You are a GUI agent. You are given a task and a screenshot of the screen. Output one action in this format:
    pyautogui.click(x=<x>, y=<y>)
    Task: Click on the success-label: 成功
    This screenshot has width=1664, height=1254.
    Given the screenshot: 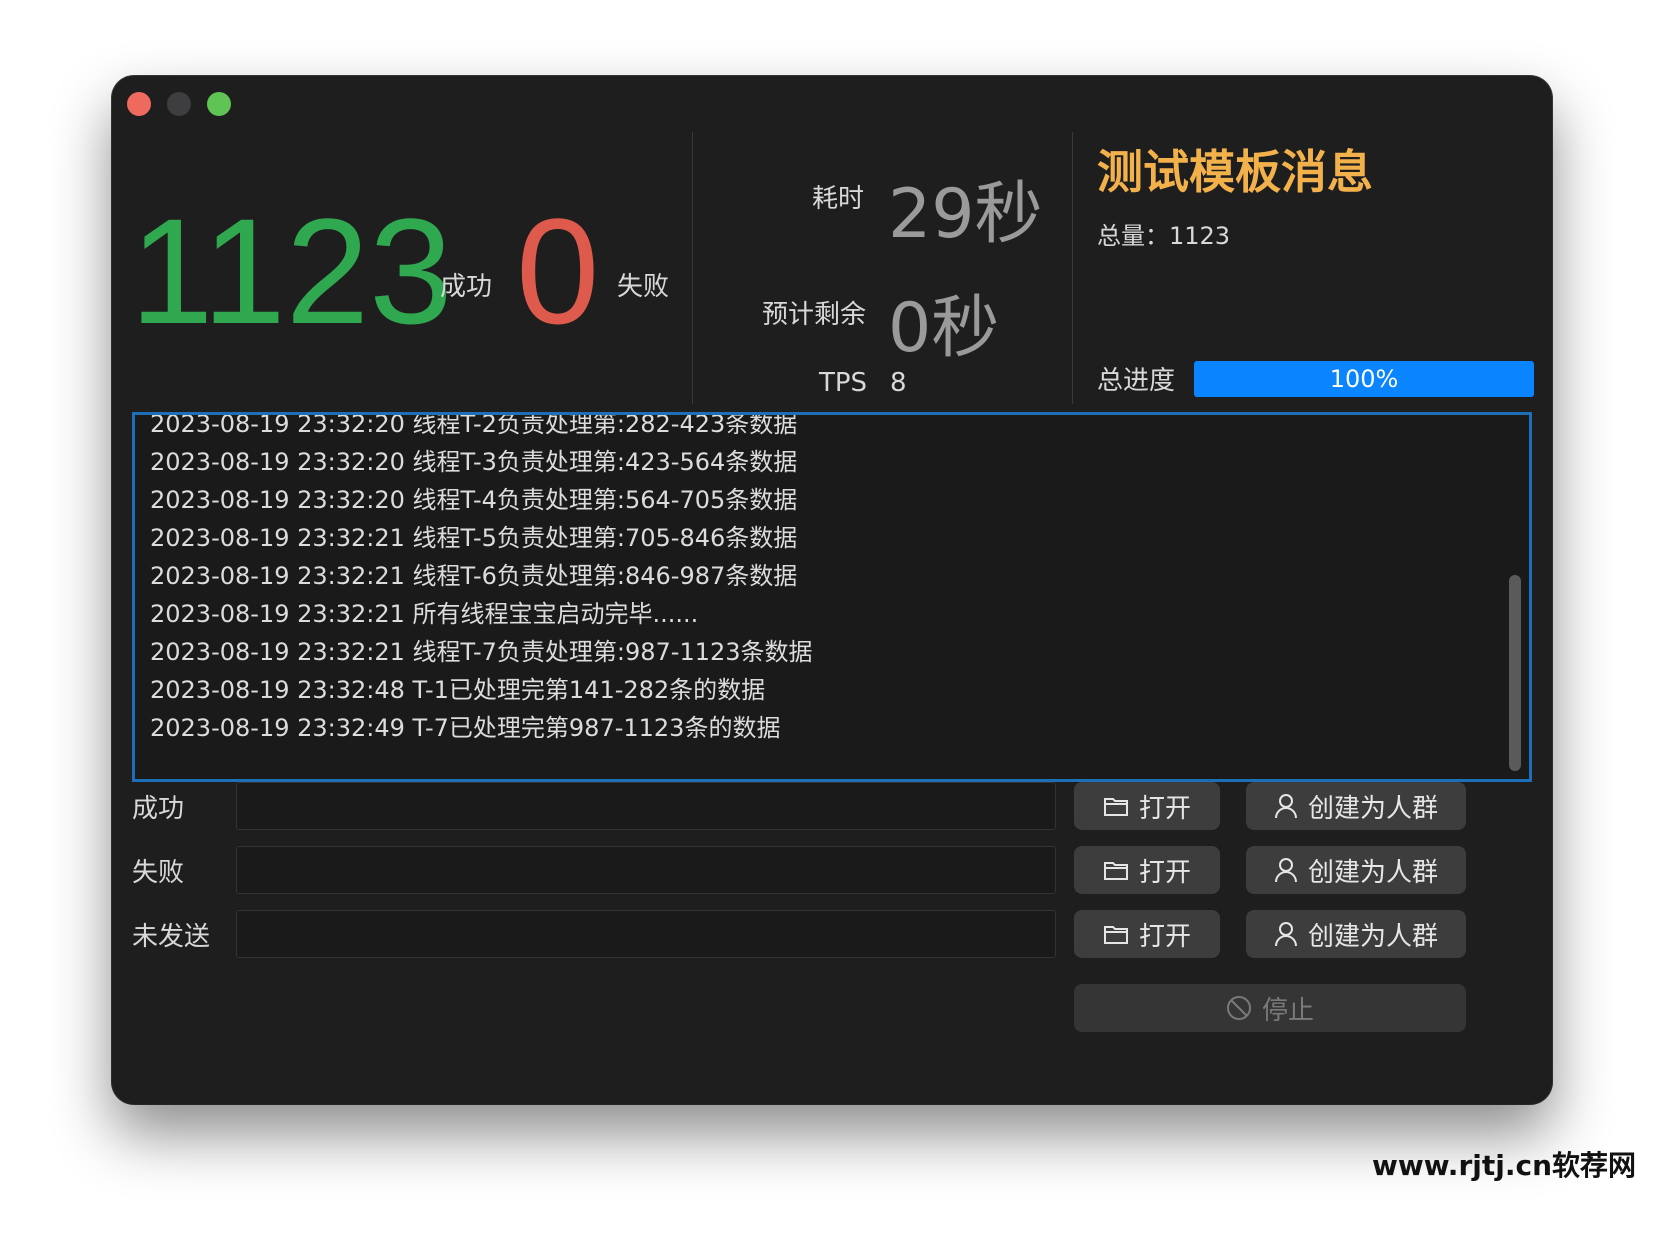 What is the action you would take?
    pyautogui.click(x=466, y=287)
    